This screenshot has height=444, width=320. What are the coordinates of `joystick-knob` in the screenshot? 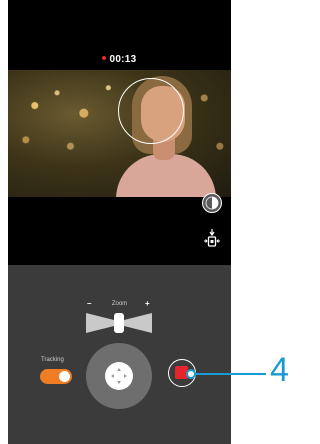 It's located at (119, 376).